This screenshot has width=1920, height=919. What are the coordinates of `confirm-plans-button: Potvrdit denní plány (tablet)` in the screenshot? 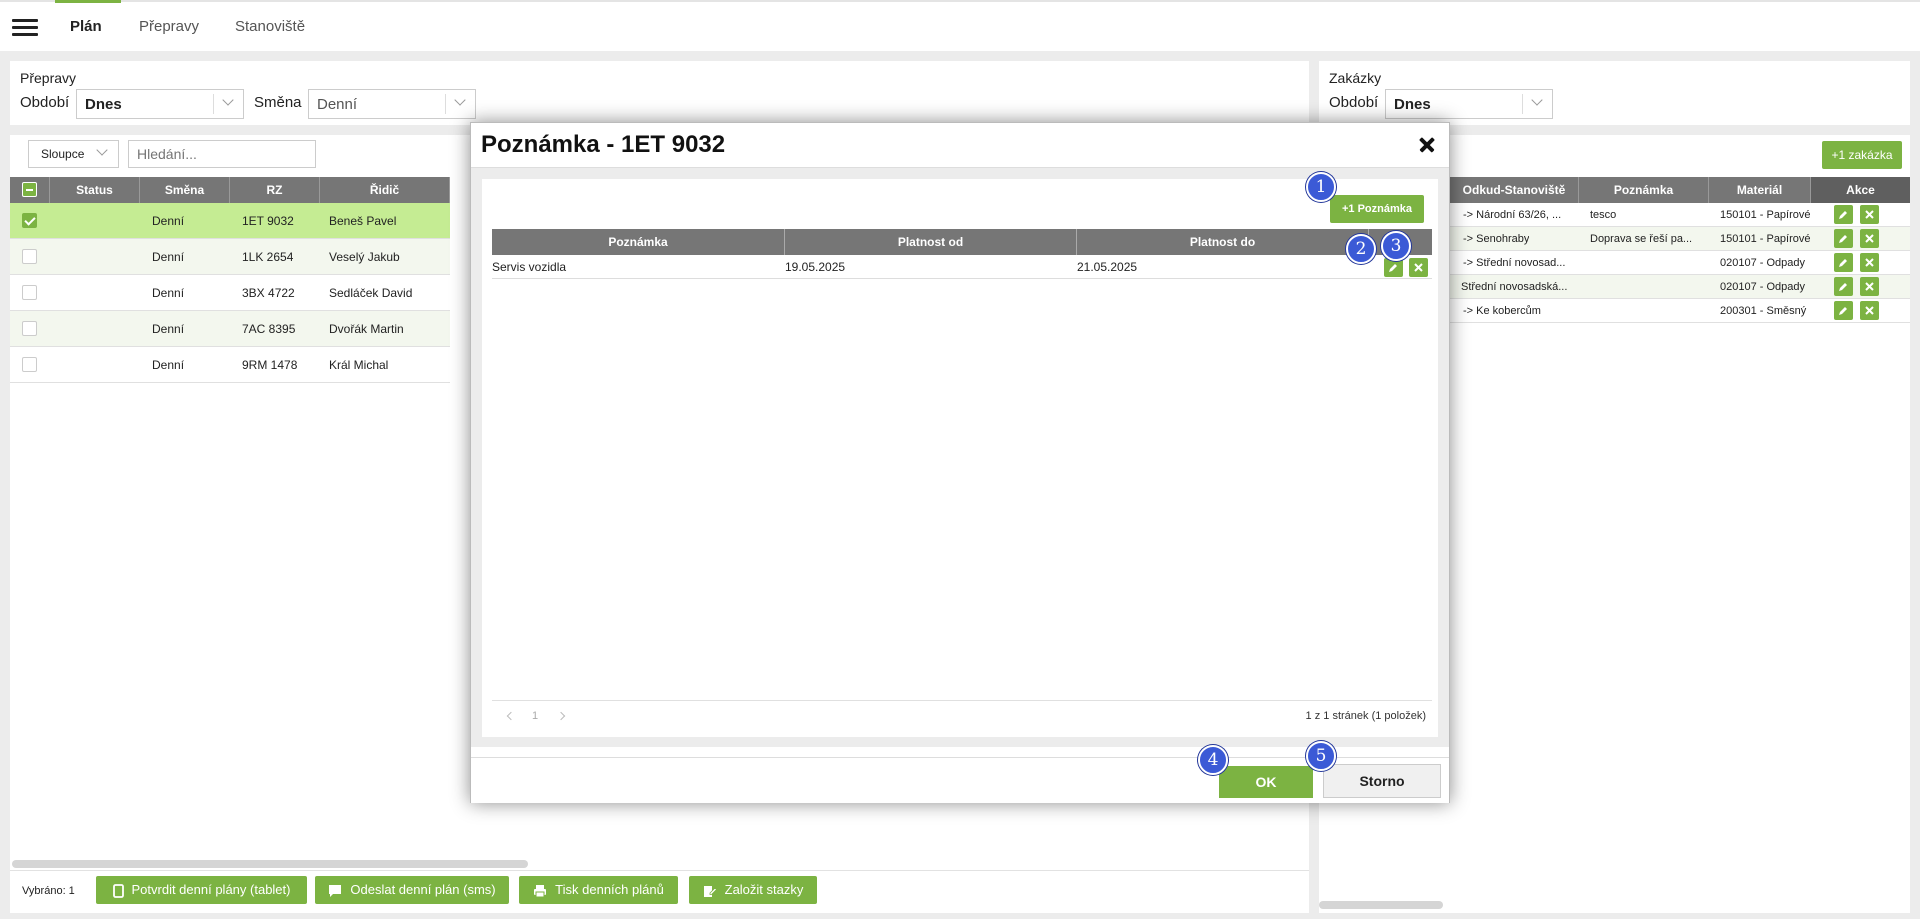 It's located at (201, 890).